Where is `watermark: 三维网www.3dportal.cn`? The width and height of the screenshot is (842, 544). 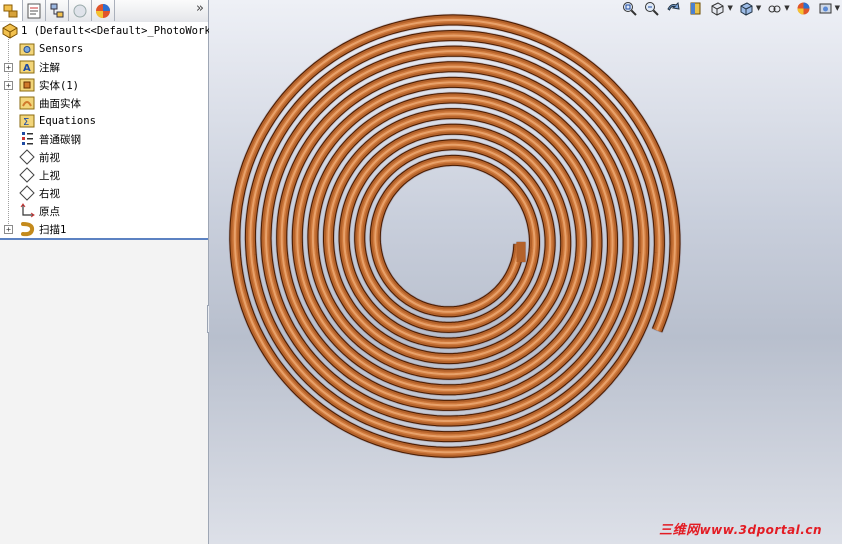
watermark: 三维网www.3dportal.cn is located at coordinates (740, 528).